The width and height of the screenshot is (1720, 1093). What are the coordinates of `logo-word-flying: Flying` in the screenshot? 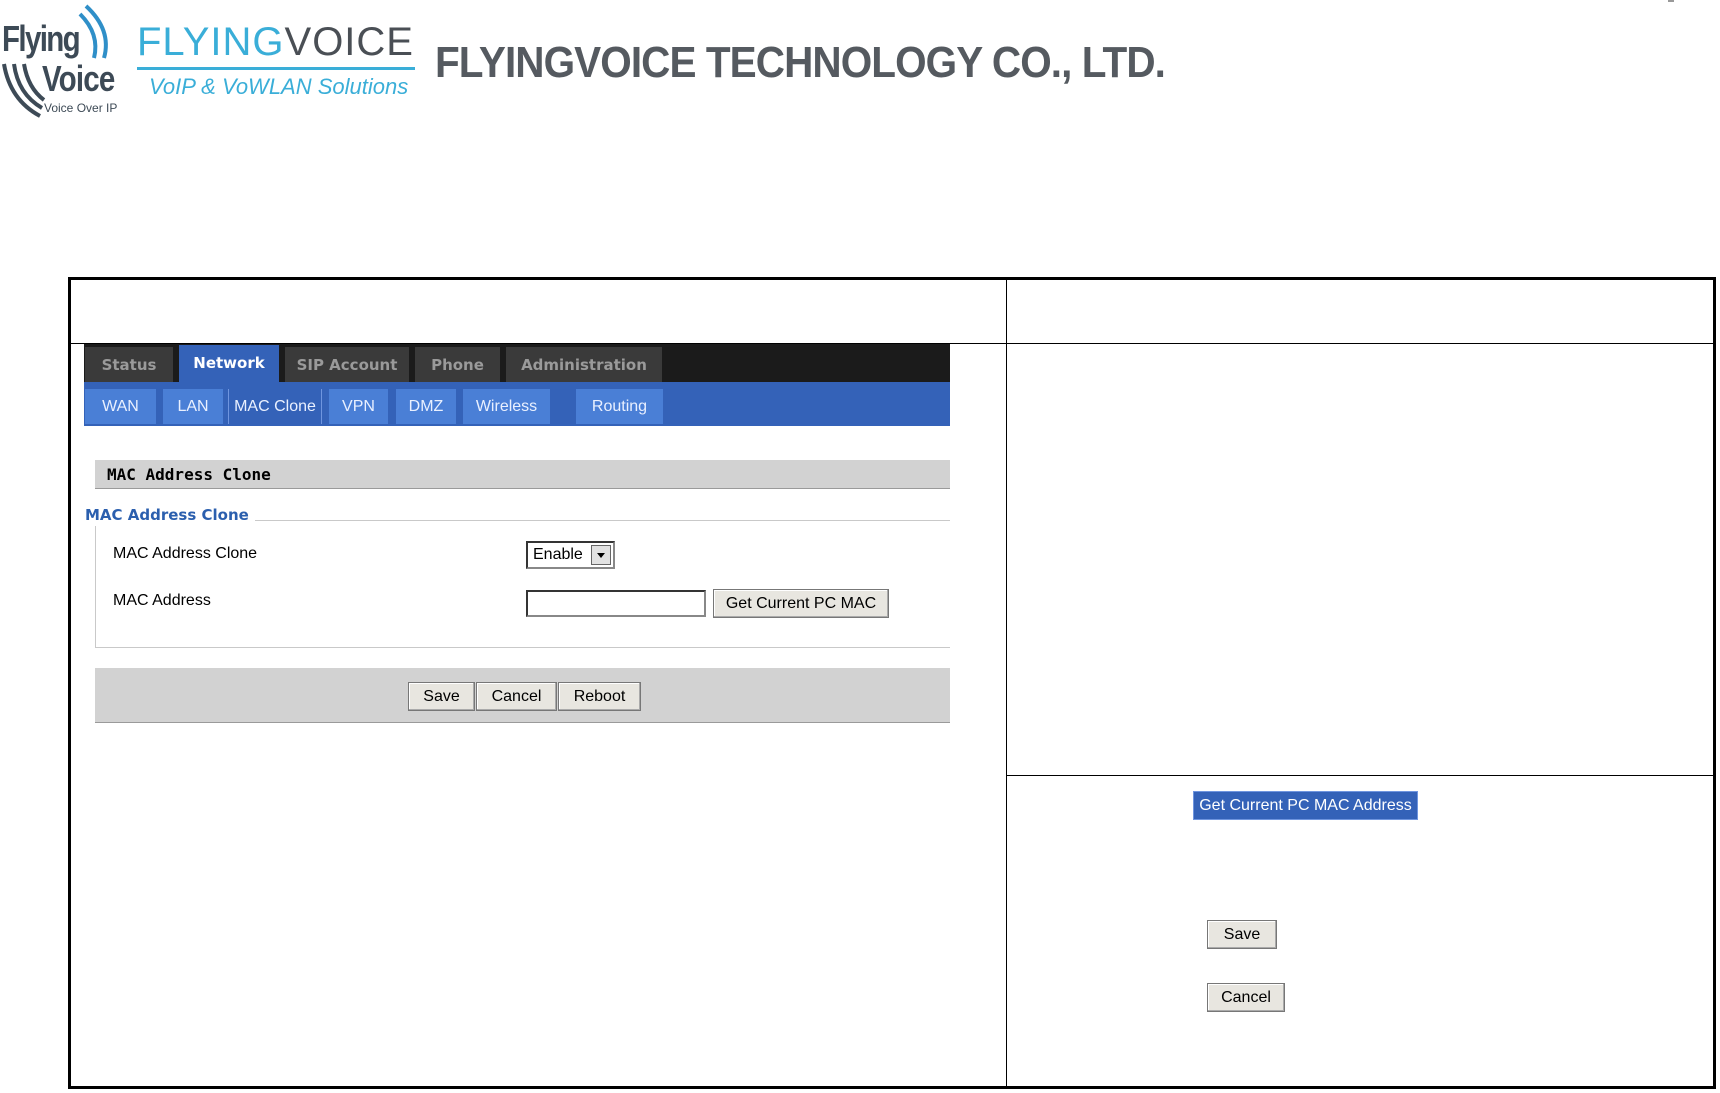 It's located at (41, 38).